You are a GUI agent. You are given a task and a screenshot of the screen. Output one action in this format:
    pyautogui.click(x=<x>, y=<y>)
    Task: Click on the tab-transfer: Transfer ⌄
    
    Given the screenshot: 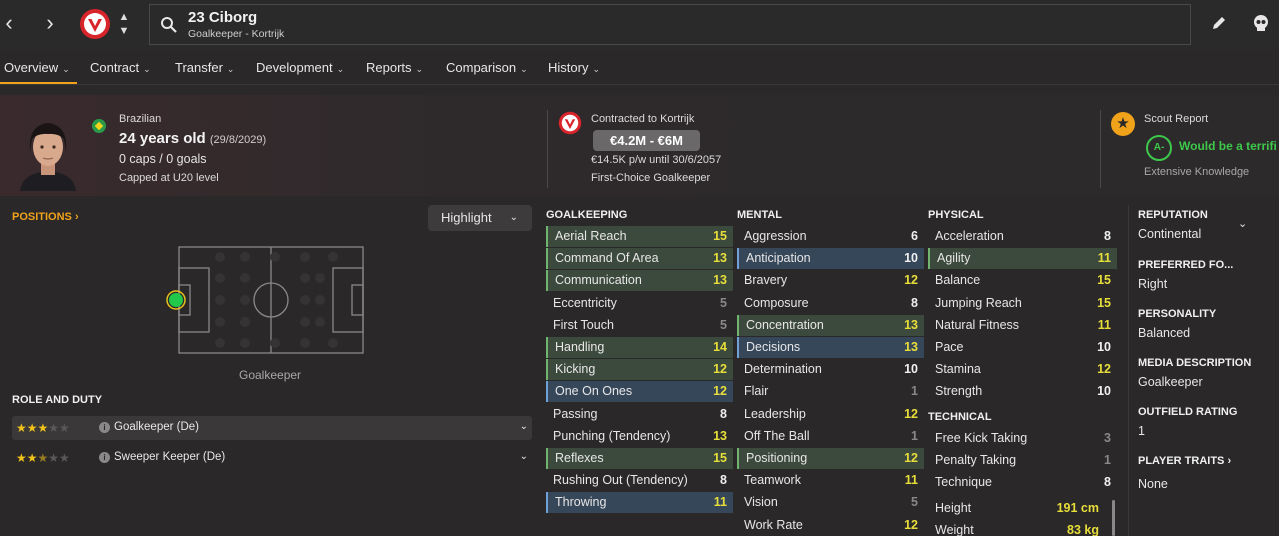 What is the action you would take?
    pyautogui.click(x=204, y=67)
    